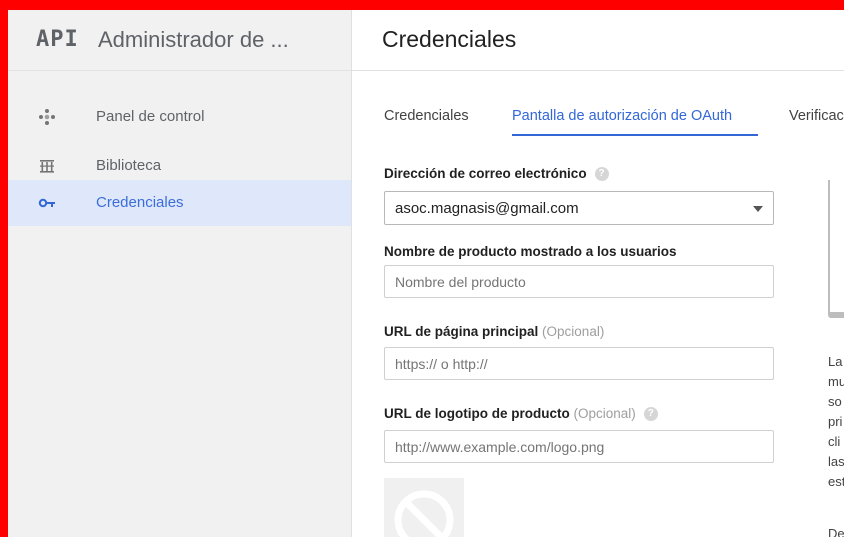  Describe the element at coordinates (47, 117) in the screenshot. I see `dashboard-icon` at that location.